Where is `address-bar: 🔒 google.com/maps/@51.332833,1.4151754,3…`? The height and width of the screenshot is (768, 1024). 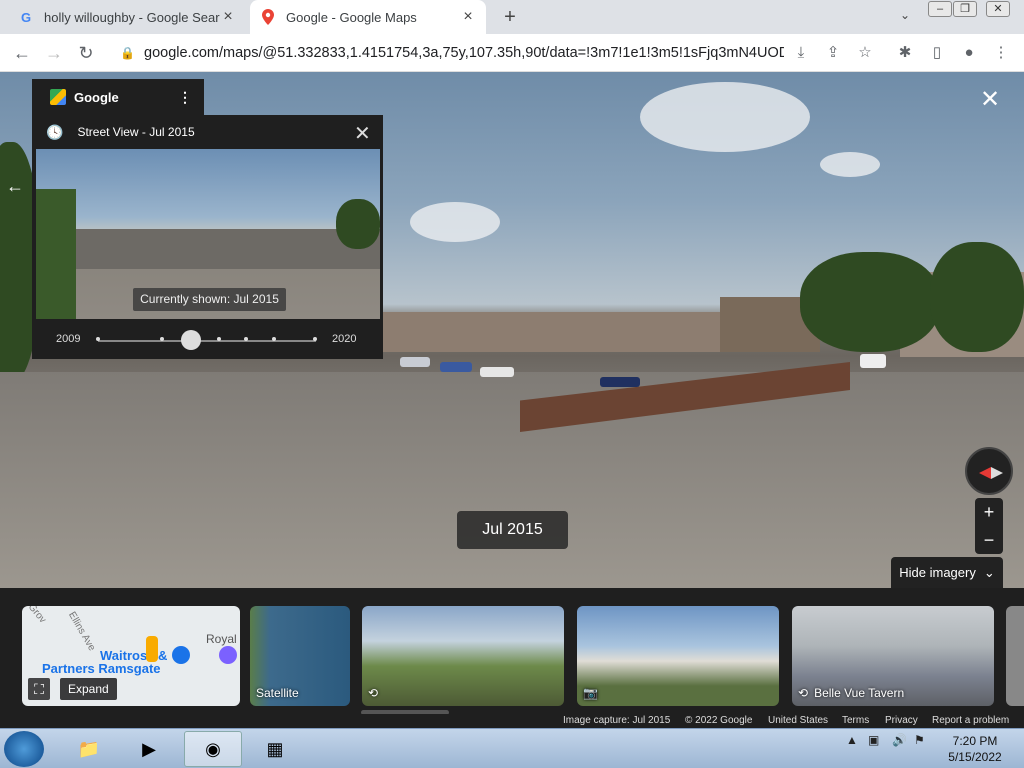 address-bar: 🔒 google.com/maps/@51.332833,1.4151754,3… is located at coordinates (495, 53).